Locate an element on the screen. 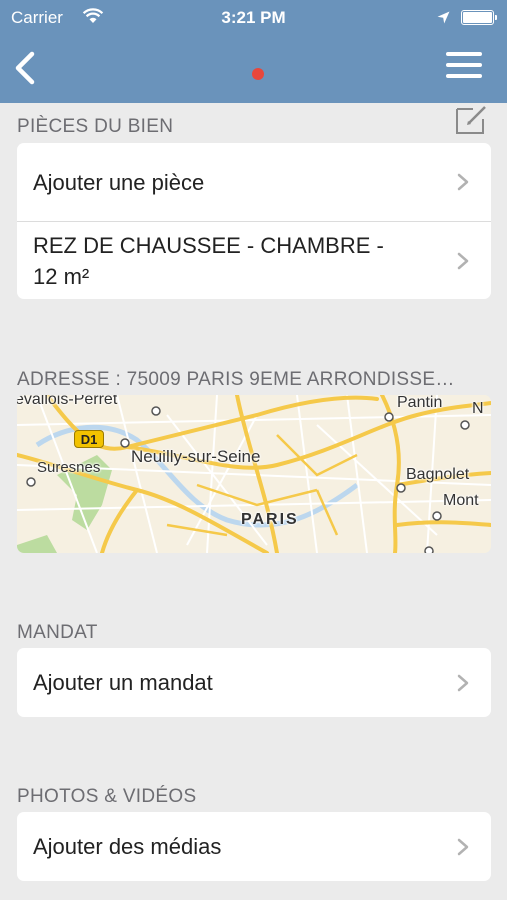 The width and height of the screenshot is (507, 900). navigation-bar: Carrier 3:21 PM is located at coordinates (253, 51).